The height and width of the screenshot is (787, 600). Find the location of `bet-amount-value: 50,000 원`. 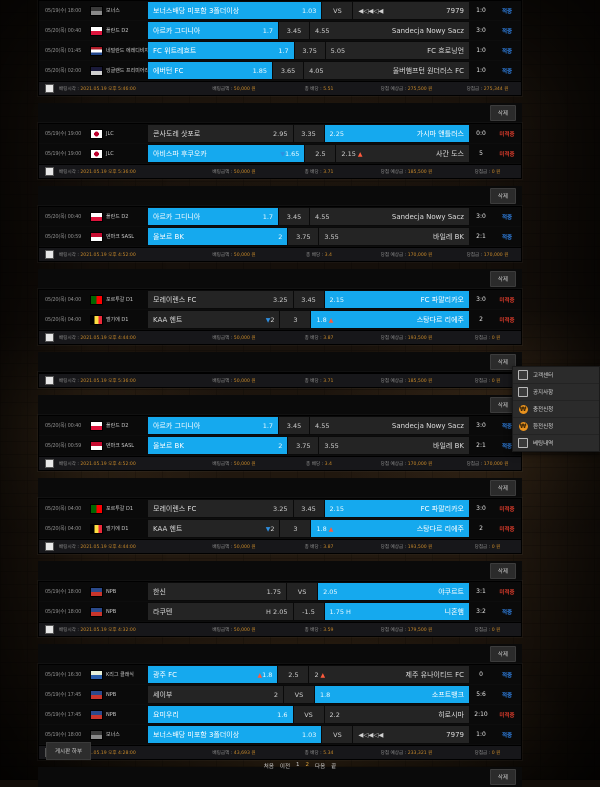

bet-amount-value: 50,000 원 is located at coordinates (244, 381).